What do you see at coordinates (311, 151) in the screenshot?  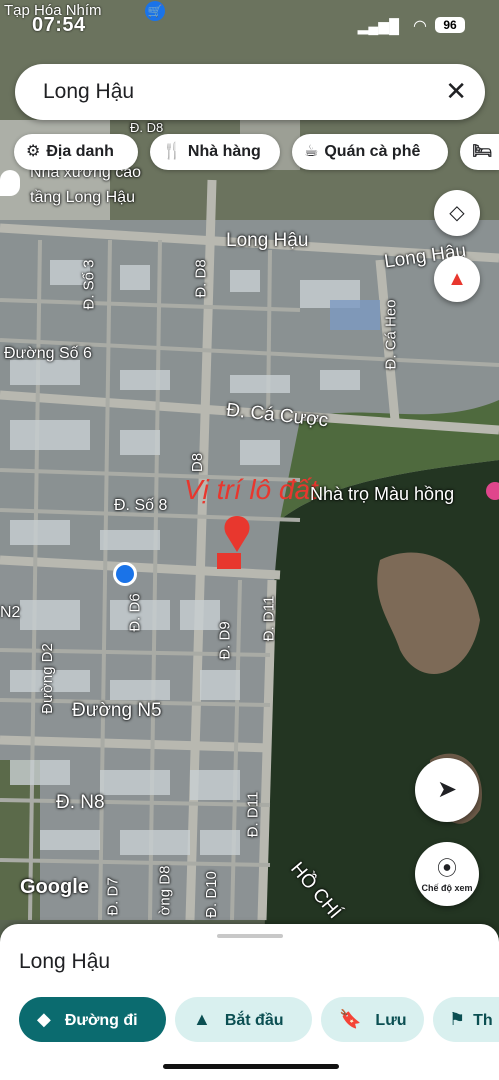 I see `coffee-icon: ☕` at bounding box center [311, 151].